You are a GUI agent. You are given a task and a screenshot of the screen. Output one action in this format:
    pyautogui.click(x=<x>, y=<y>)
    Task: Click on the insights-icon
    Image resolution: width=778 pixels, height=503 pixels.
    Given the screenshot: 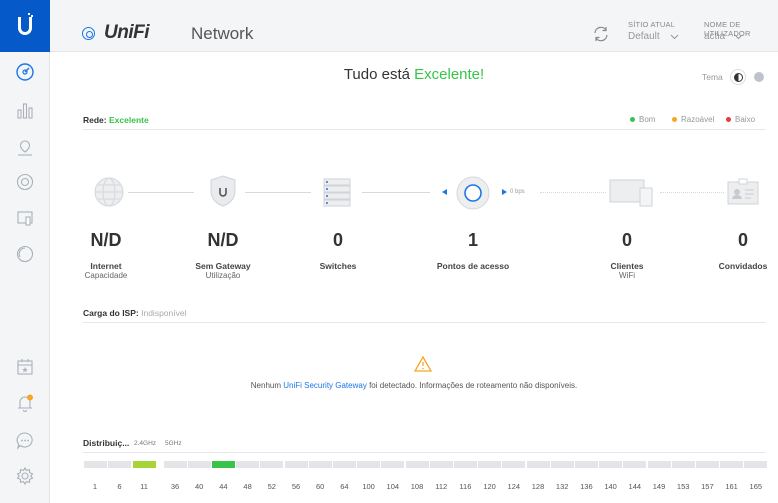 What is the action you would take?
    pyautogui.click(x=25, y=254)
    